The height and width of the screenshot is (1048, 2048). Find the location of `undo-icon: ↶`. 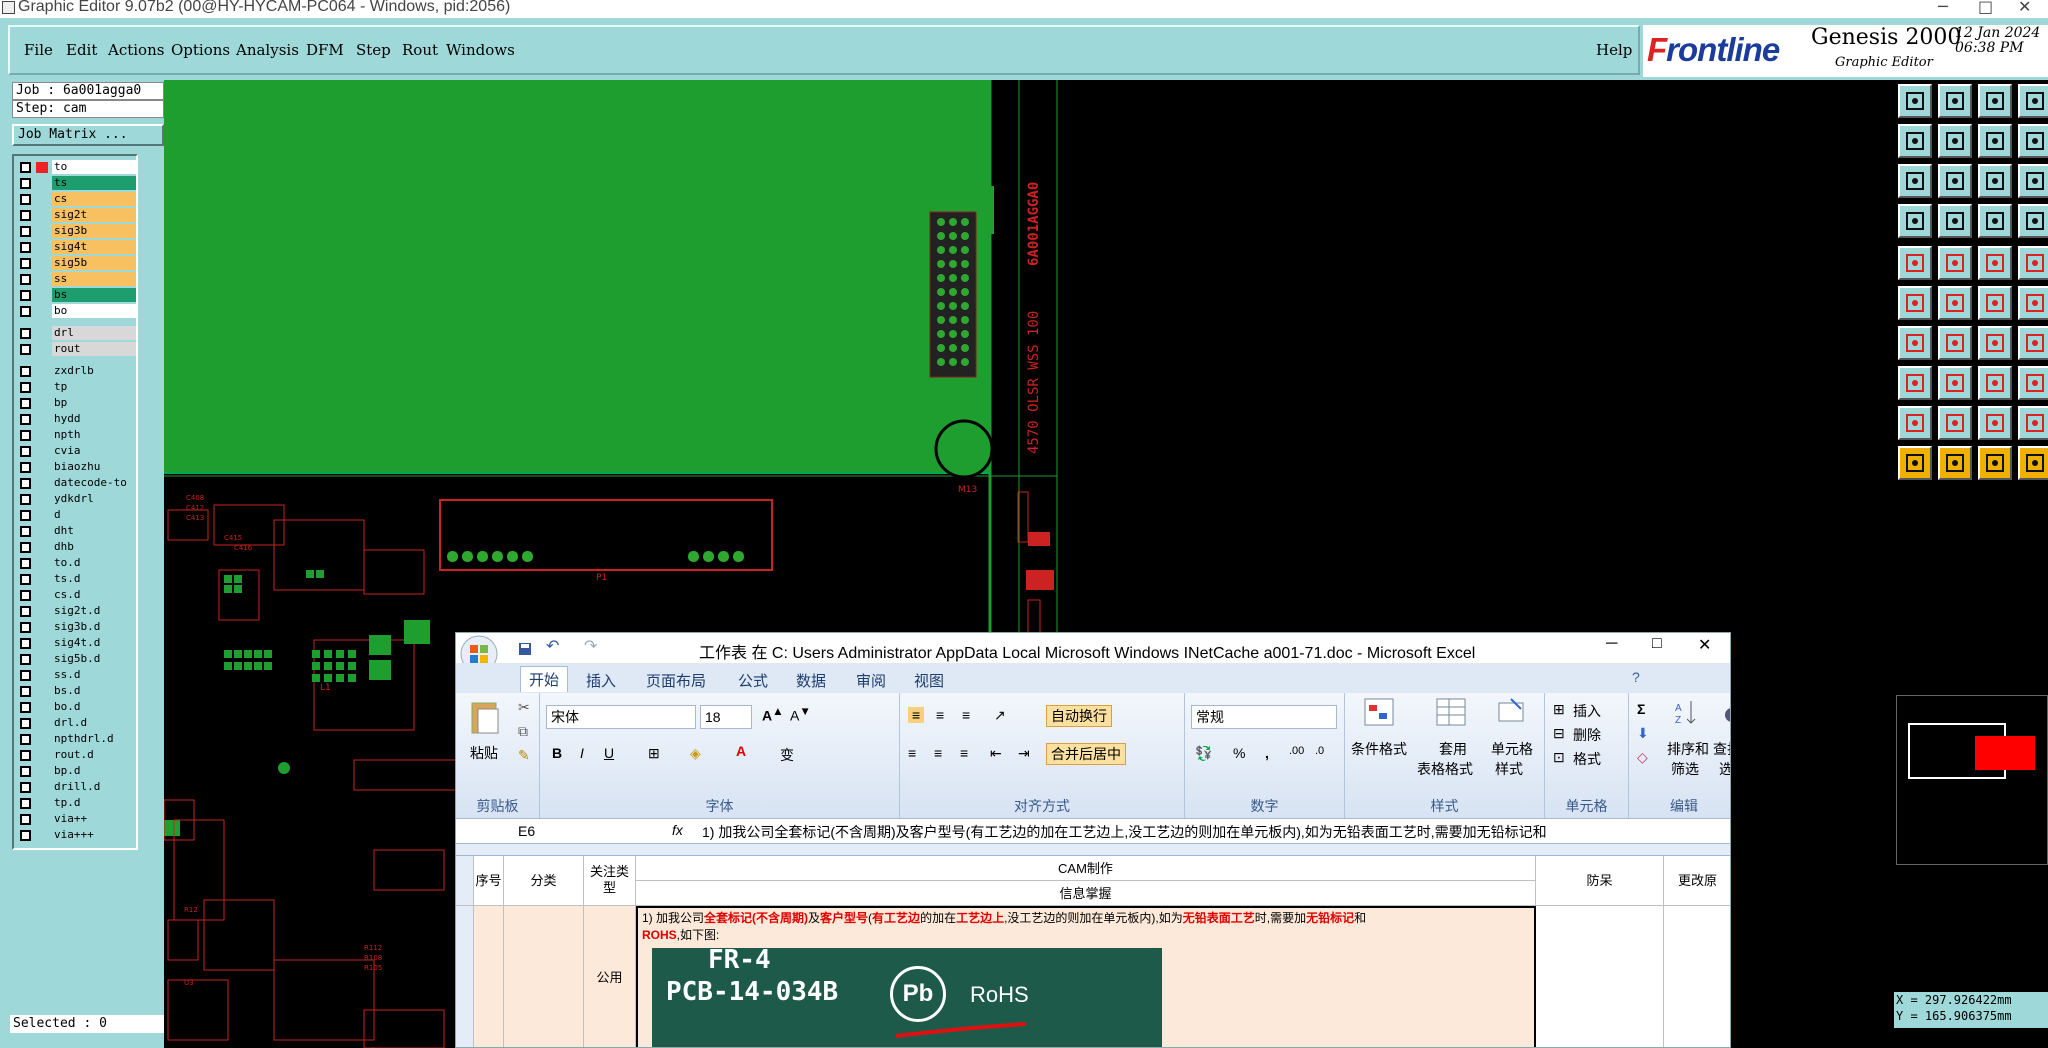

undo-icon: ↶ is located at coordinates (552, 646).